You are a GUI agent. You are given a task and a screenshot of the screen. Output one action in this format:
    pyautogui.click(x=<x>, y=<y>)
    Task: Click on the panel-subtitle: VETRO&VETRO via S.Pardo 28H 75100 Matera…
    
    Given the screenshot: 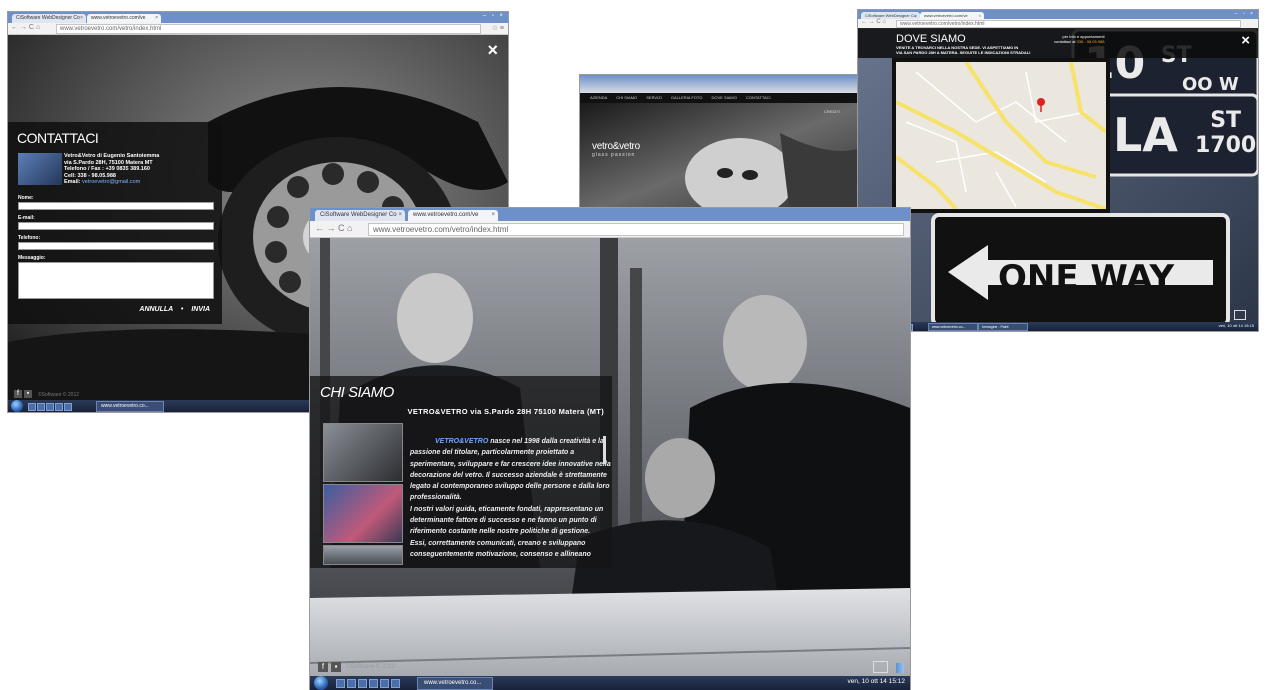 What is the action you would take?
    pyautogui.click(x=505, y=411)
    